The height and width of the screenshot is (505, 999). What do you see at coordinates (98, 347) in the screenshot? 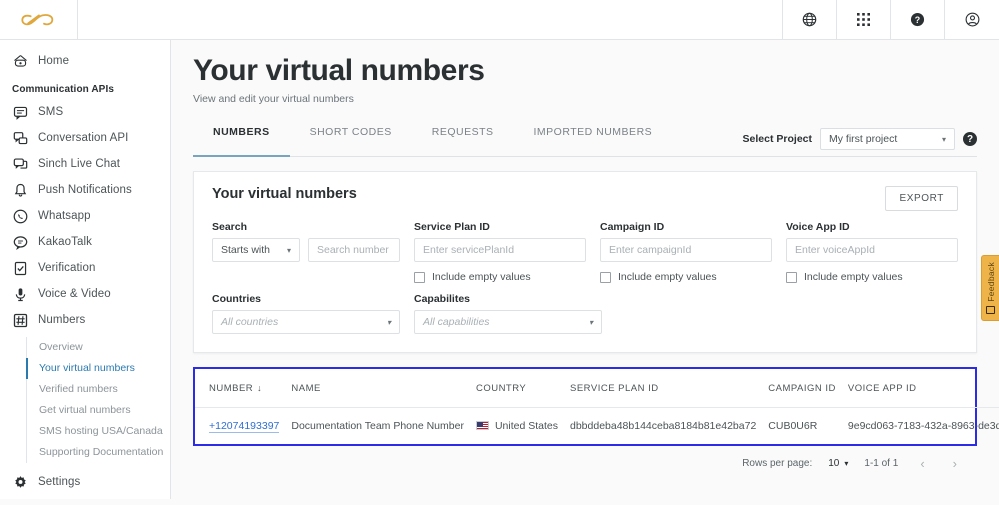
I see `sidebar-subitem-overview: Overview` at bounding box center [98, 347].